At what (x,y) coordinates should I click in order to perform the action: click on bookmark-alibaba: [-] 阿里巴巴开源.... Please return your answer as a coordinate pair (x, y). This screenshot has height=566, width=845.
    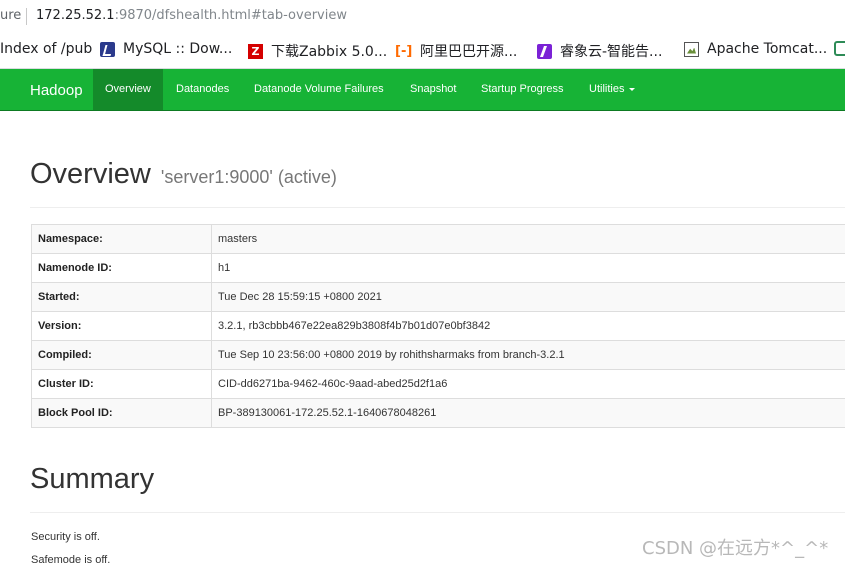
    Looking at the image, I should click on (456, 51).